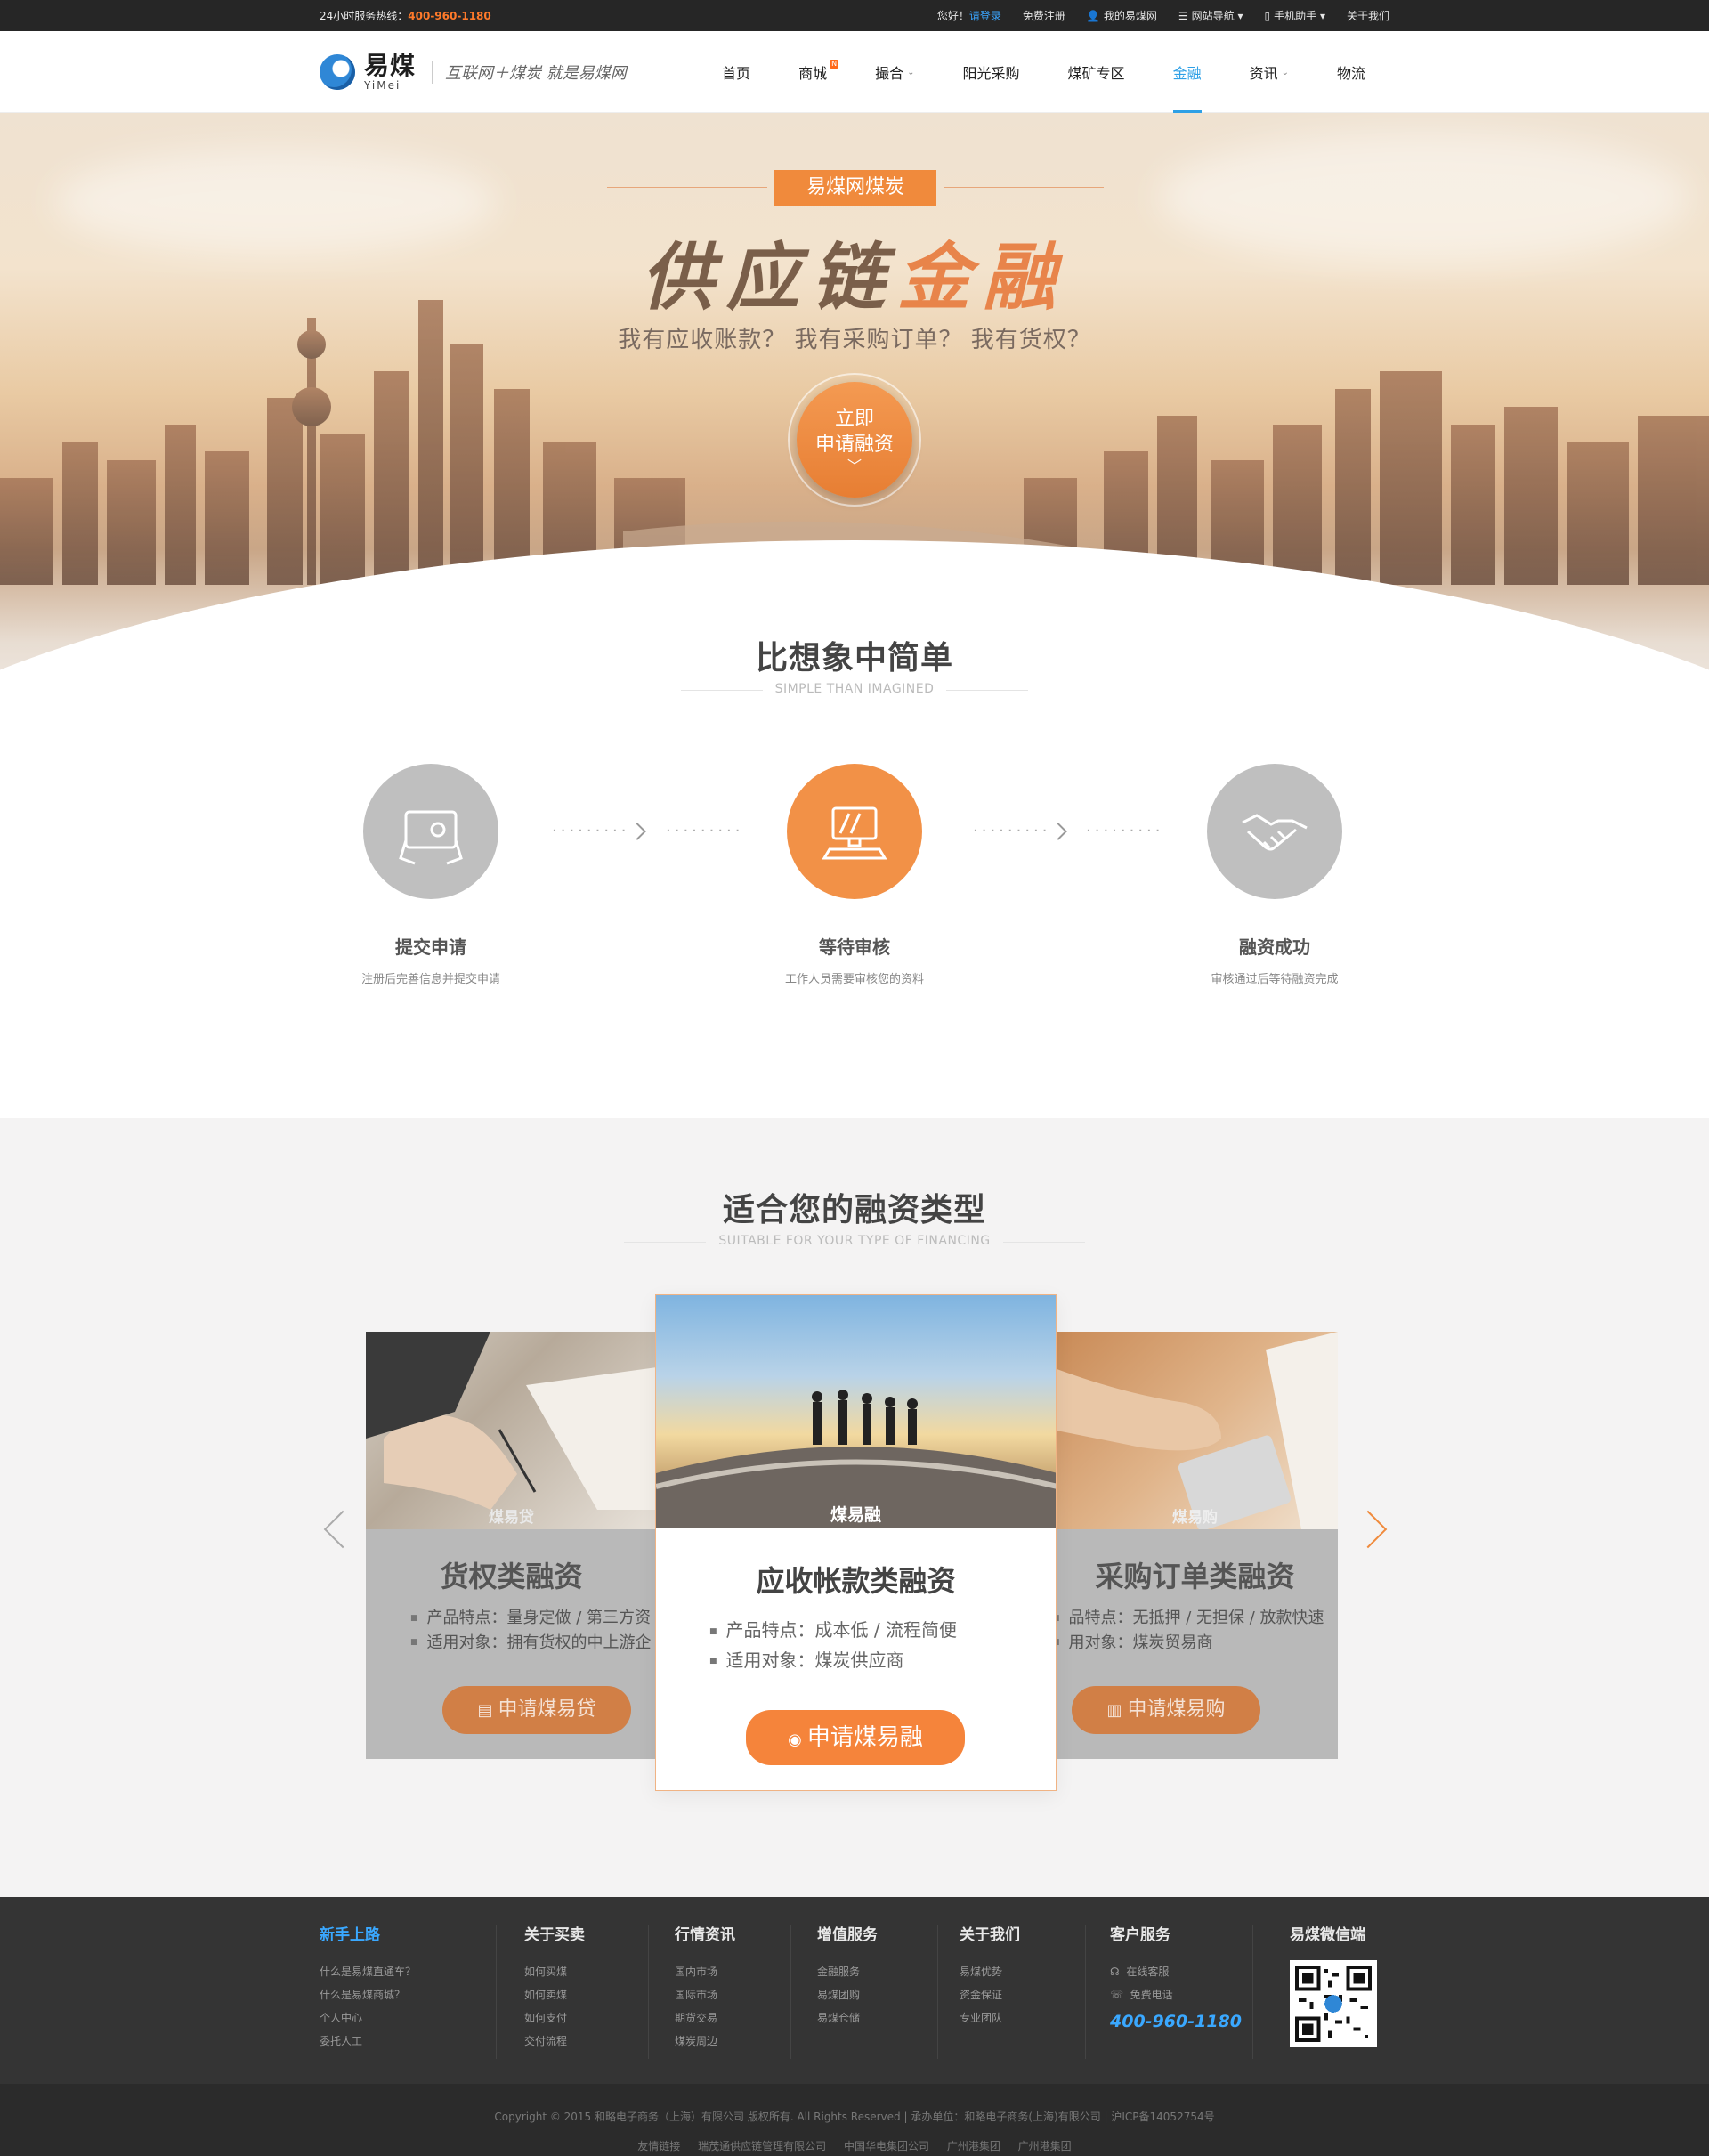 This screenshot has height=2156, width=1709. I want to click on nav-label: 物流, so click(1350, 73).